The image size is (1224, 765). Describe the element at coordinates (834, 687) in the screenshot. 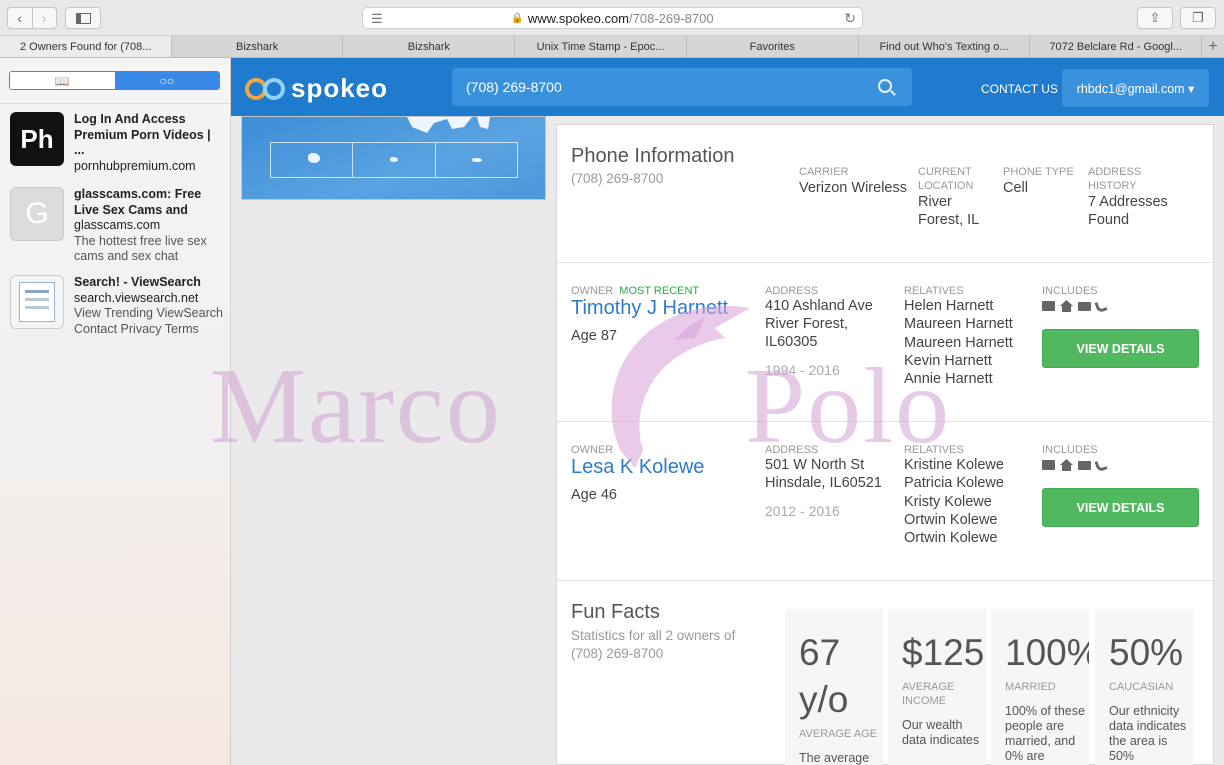

I see `fact-card-age: 67 y/o AVERAGE AGE The average` at that location.